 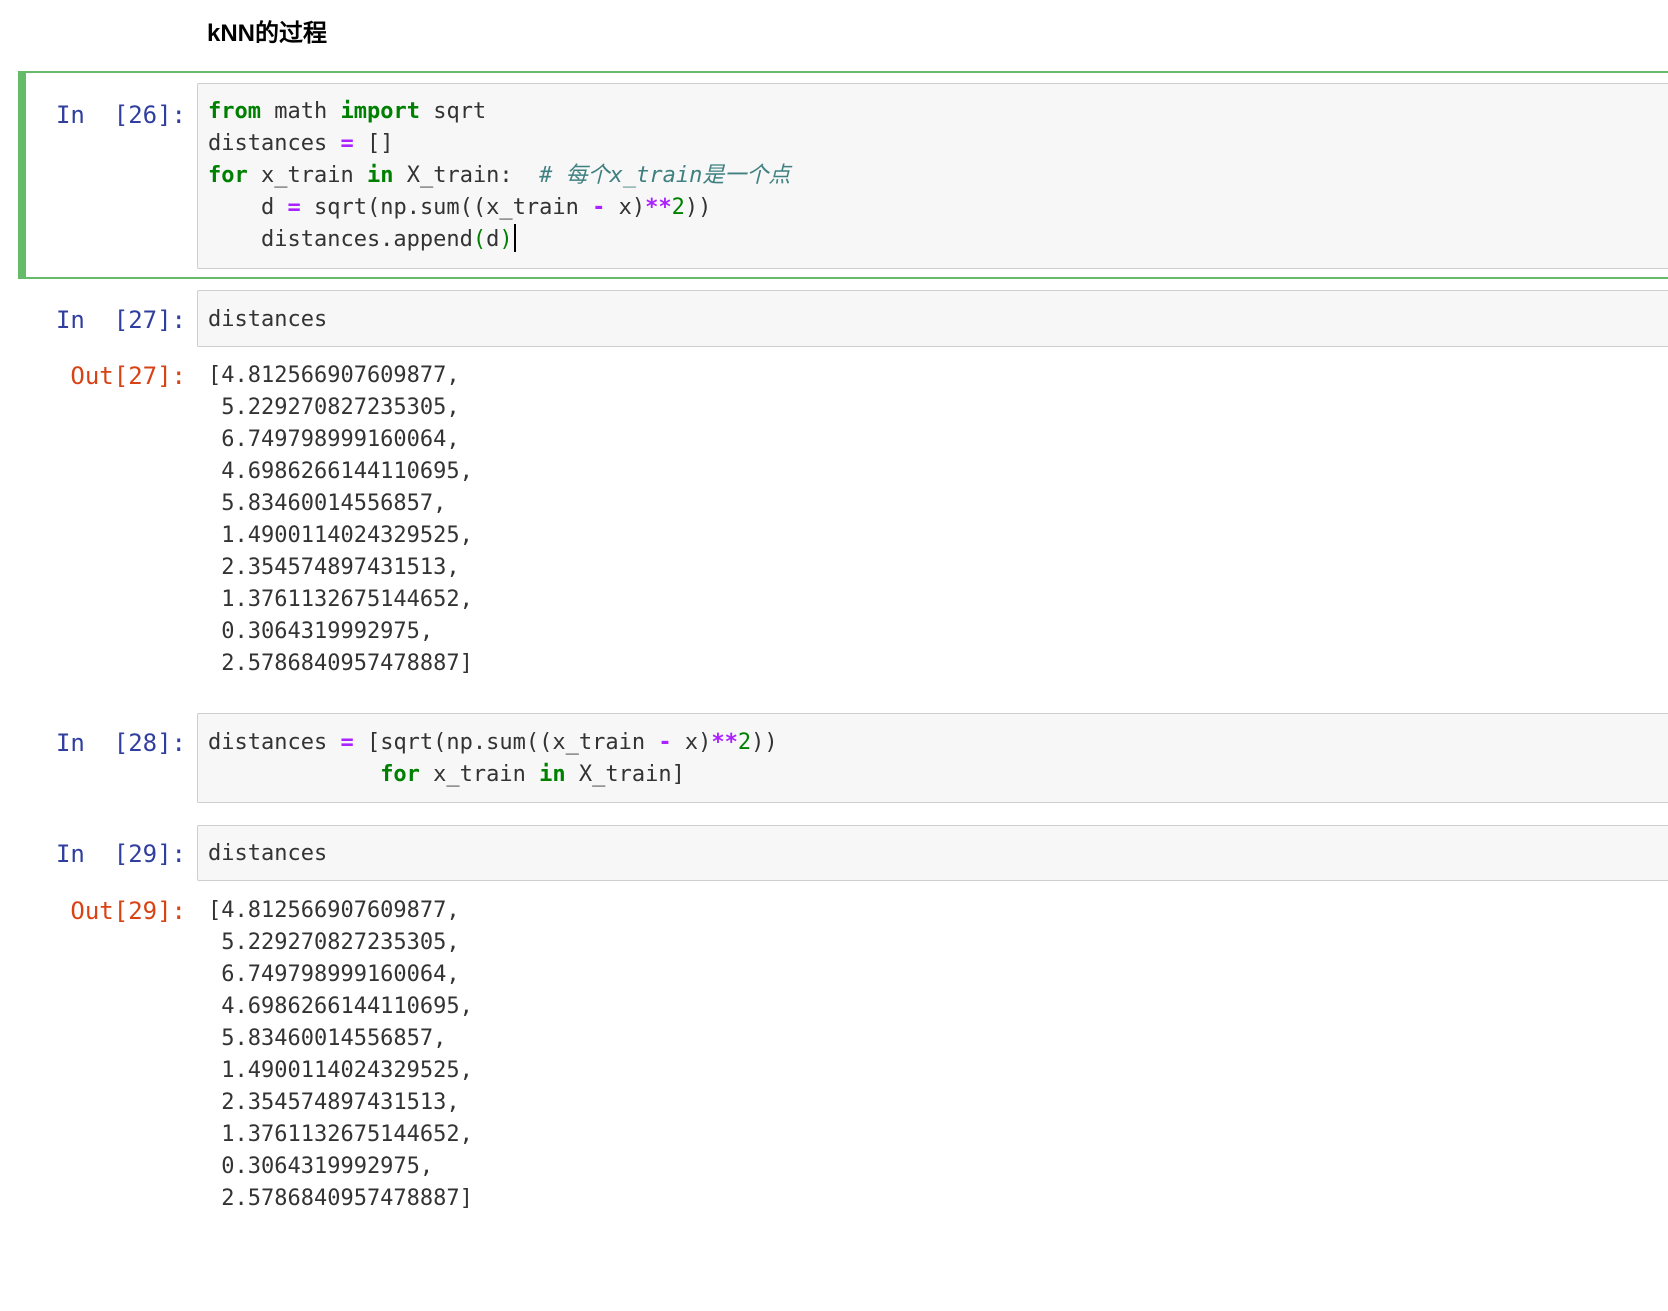 What do you see at coordinates (128, 376) in the screenshot?
I see `out-prompt-27: Out[27]:` at bounding box center [128, 376].